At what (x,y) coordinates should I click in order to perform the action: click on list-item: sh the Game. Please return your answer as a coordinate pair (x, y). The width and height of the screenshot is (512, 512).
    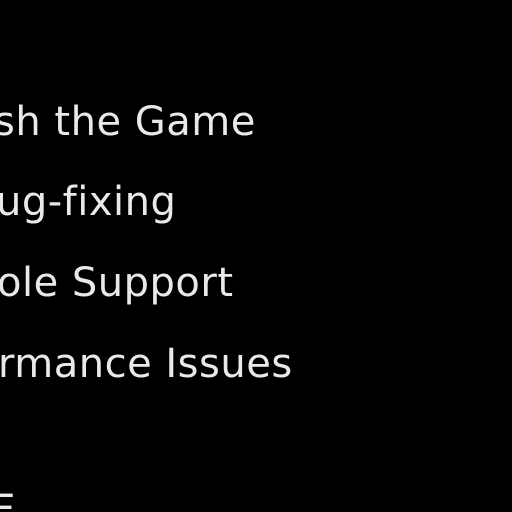
    Looking at the image, I should click on (128, 122).